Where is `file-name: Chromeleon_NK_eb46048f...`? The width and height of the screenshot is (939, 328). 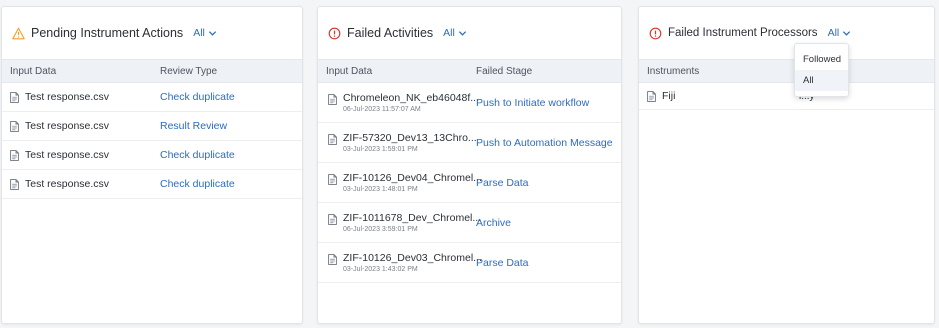
file-name: Chromeleon_NK_eb46048f... is located at coordinates (411, 98).